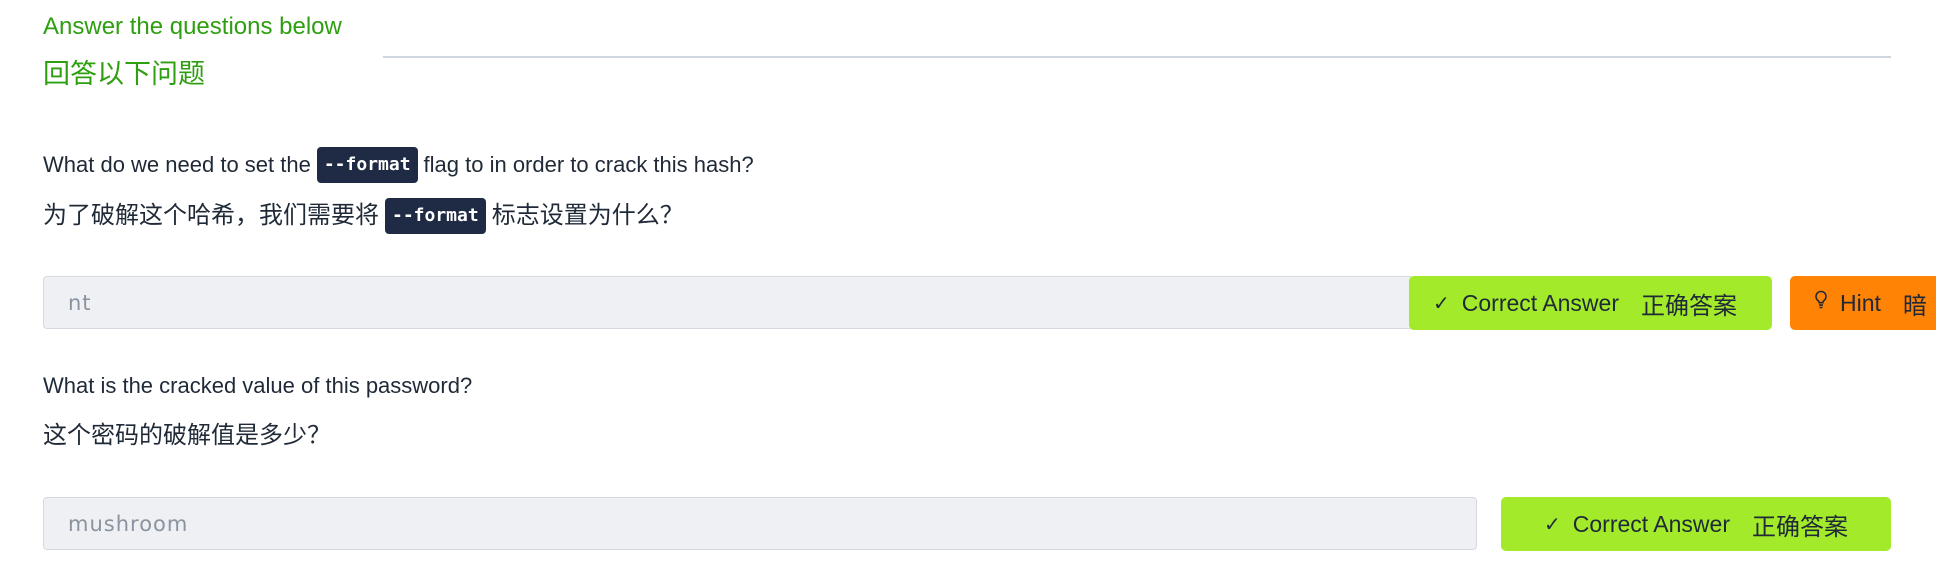 The height and width of the screenshot is (588, 1936). What do you see at coordinates (1137, 57) in the screenshot?
I see `header-divider` at bounding box center [1137, 57].